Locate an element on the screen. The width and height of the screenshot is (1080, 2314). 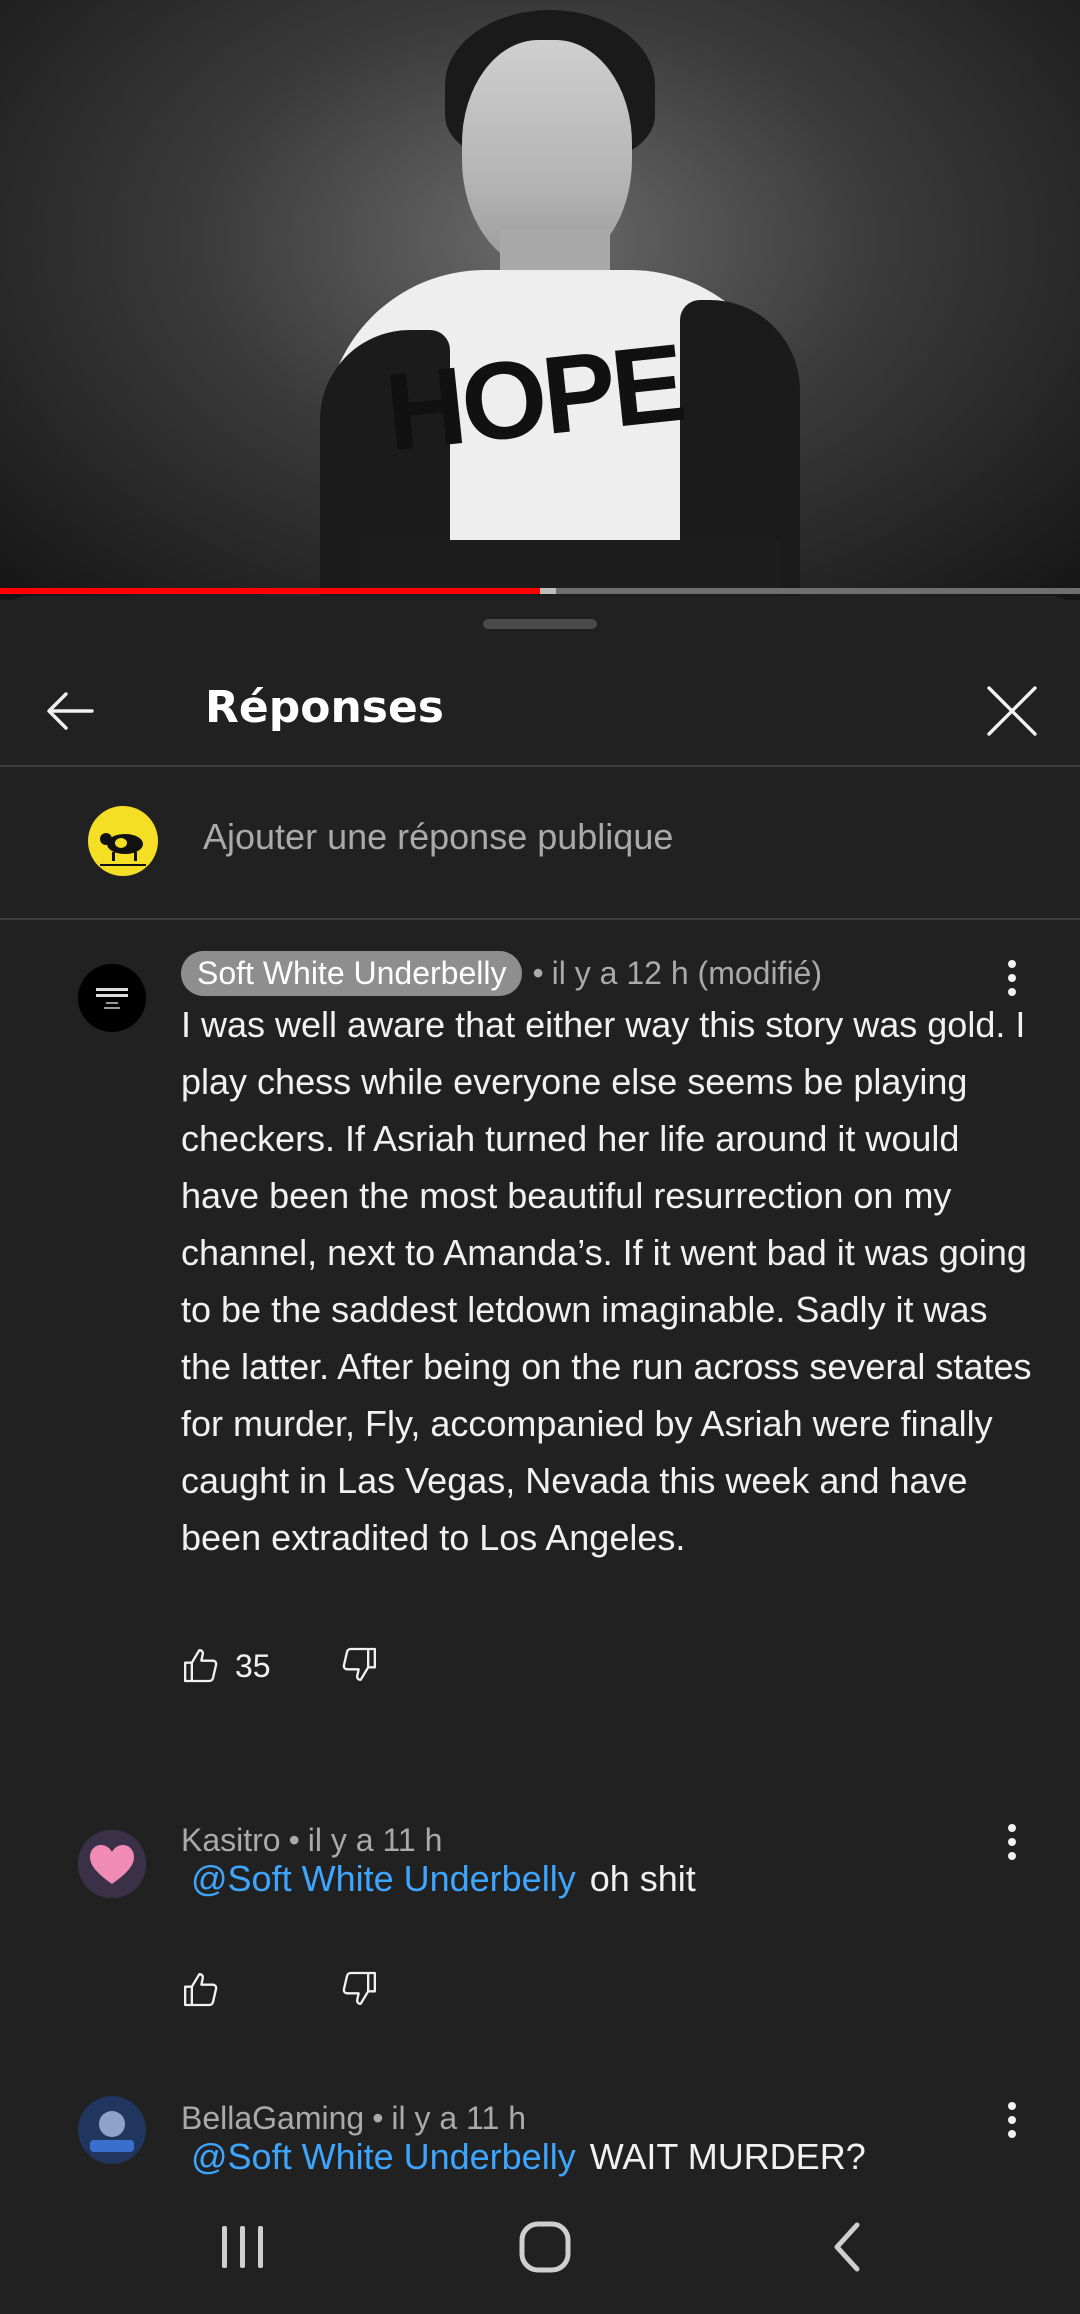
nav-back-button is located at coordinates (847, 2247).